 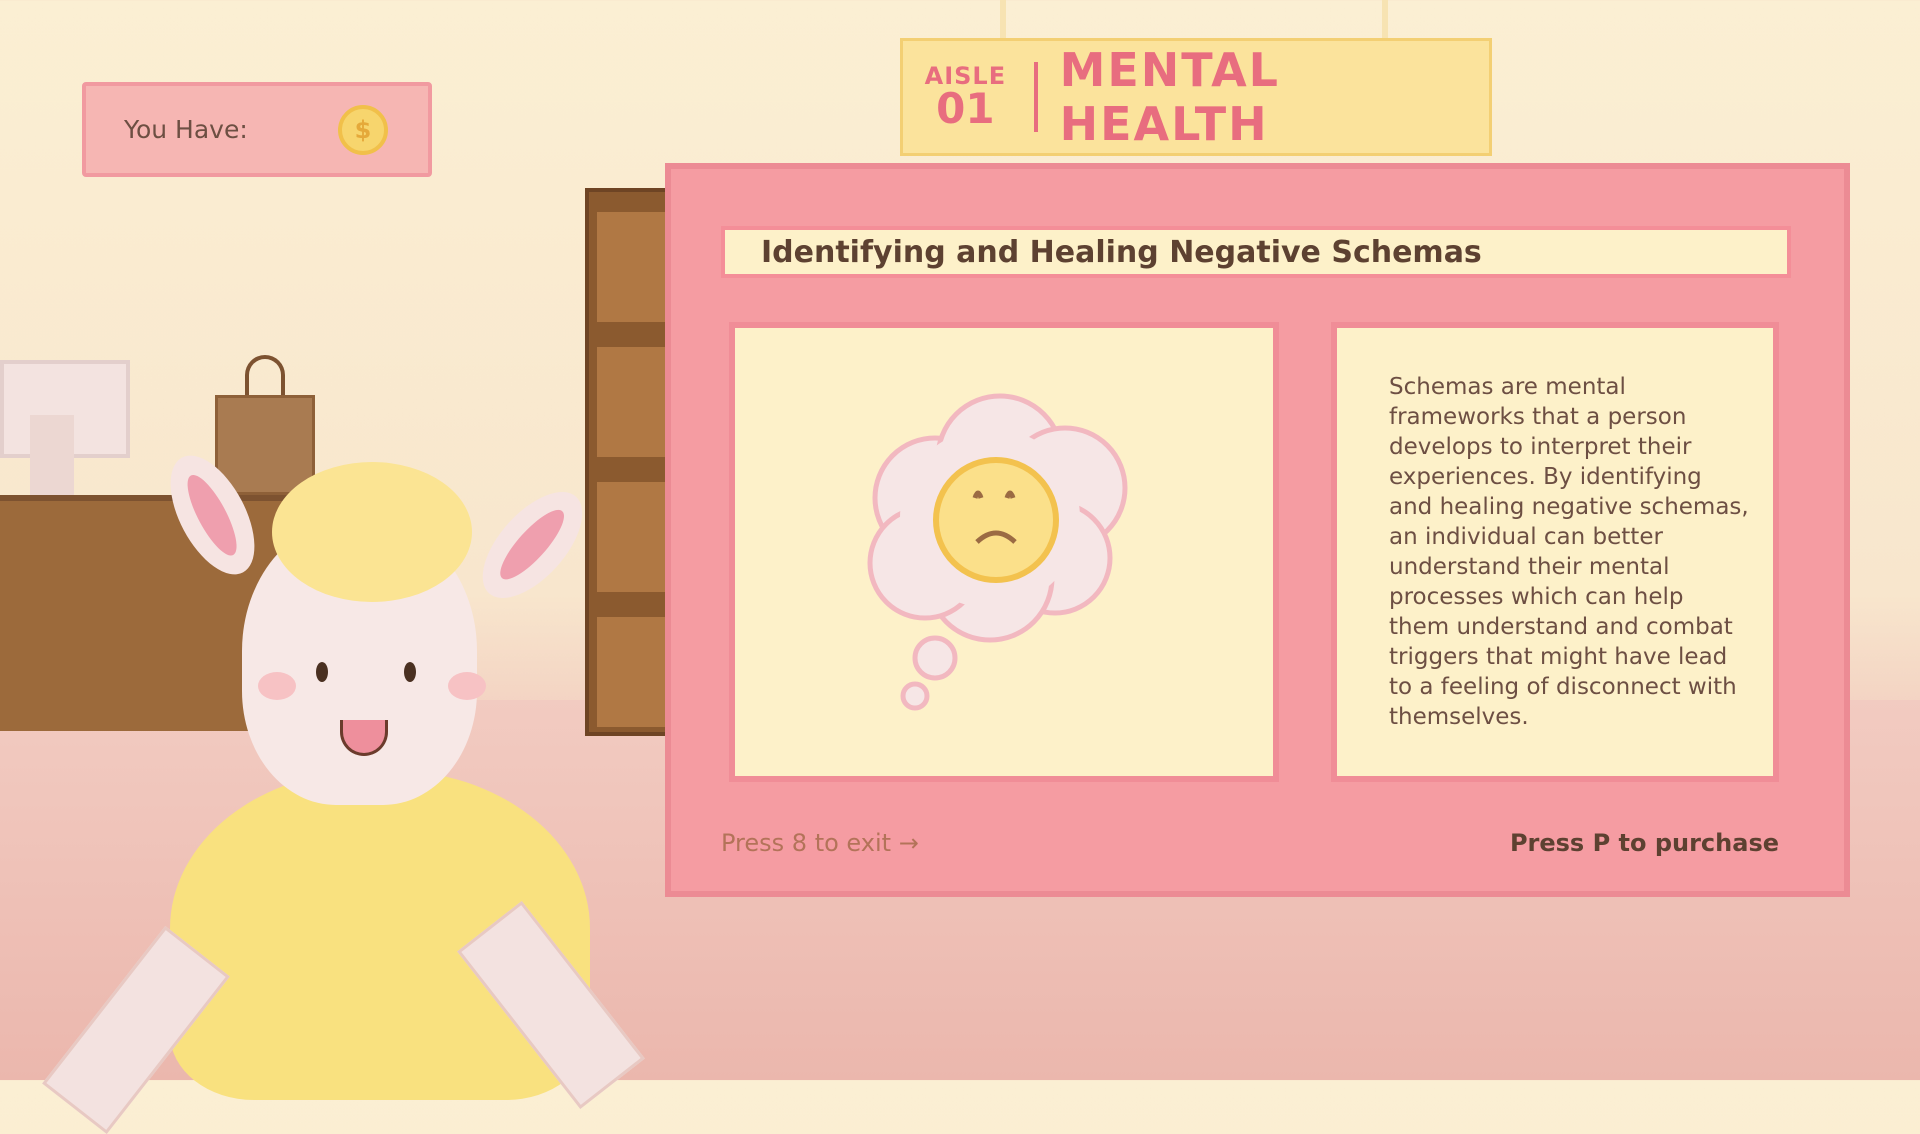 I want to click on aisle-sign: AISLE 01 MENTAL HEALTH, so click(x=1196, y=97).